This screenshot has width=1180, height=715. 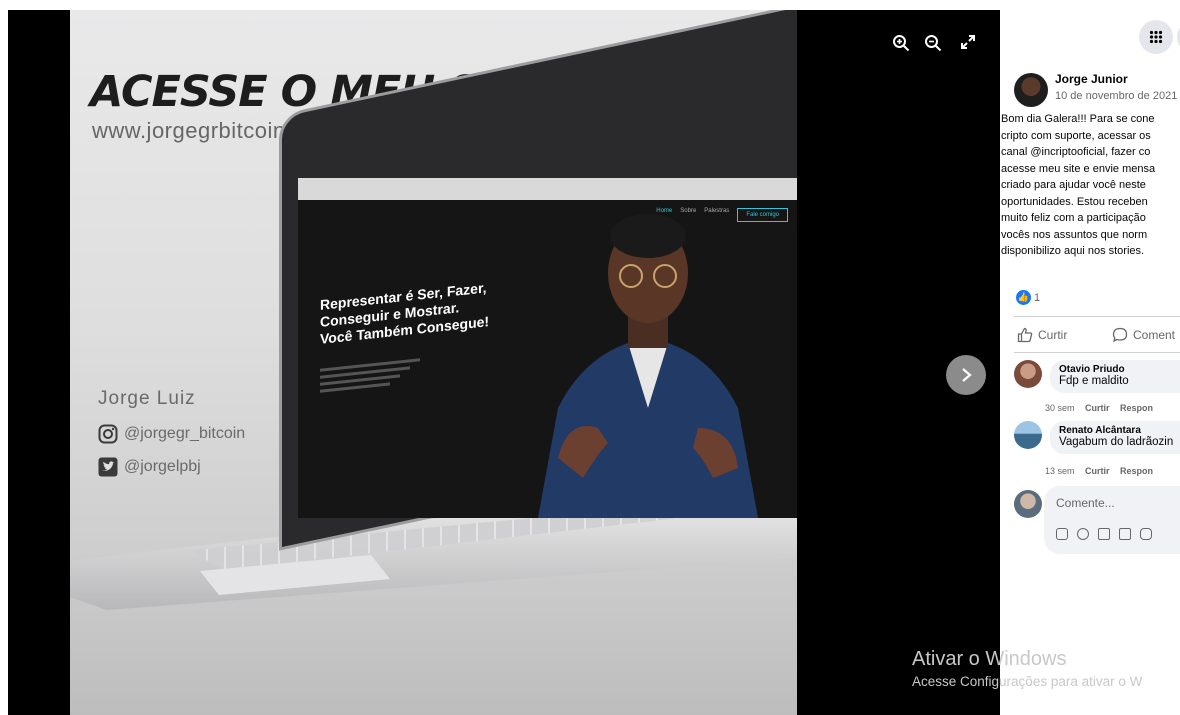 What do you see at coordinates (1073, 251) in the screenshot?
I see `post-text-line: disponibilizo aqui nos stories.` at bounding box center [1073, 251].